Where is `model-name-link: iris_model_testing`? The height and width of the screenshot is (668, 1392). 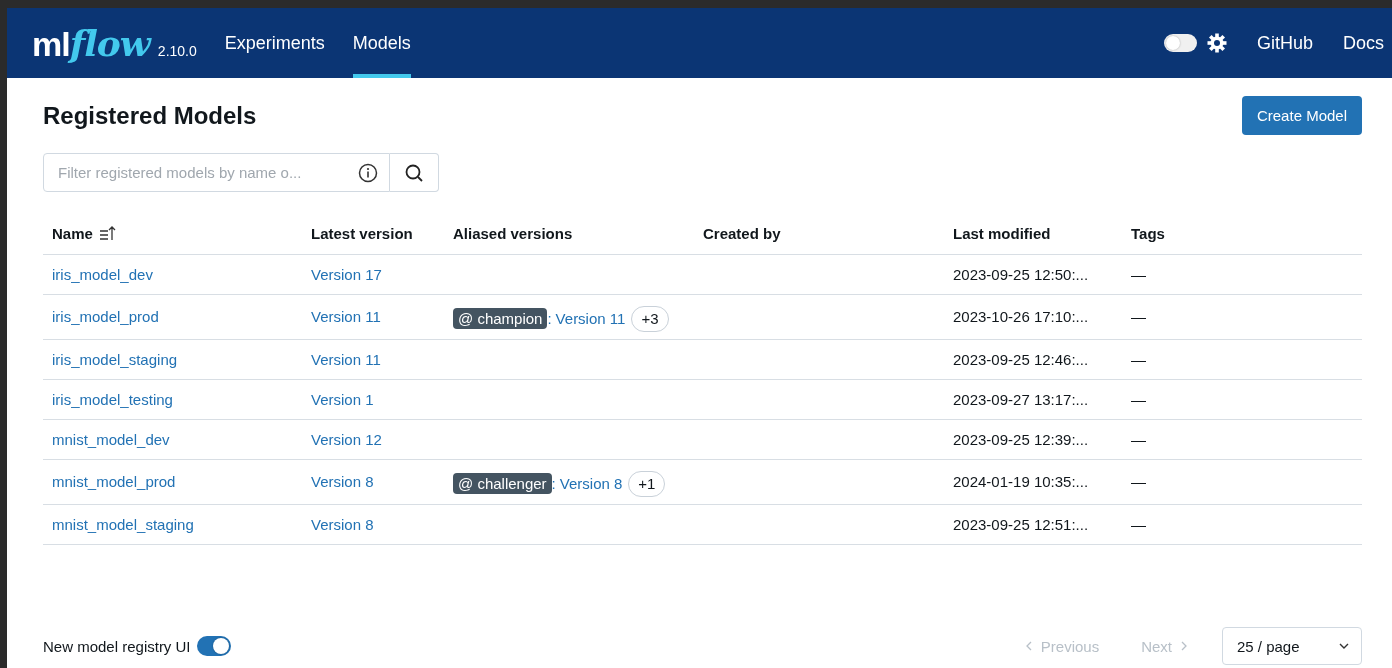
model-name-link: iris_model_testing is located at coordinates (112, 399).